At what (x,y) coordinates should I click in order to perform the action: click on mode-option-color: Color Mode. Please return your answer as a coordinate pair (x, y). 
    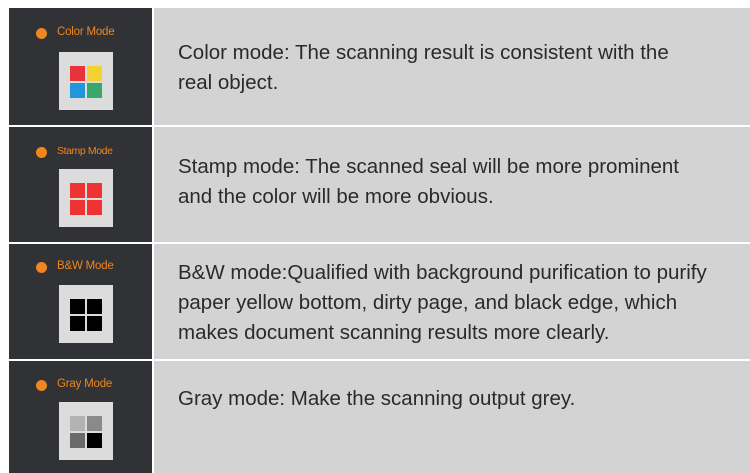
    Looking at the image, I should click on (80, 66).